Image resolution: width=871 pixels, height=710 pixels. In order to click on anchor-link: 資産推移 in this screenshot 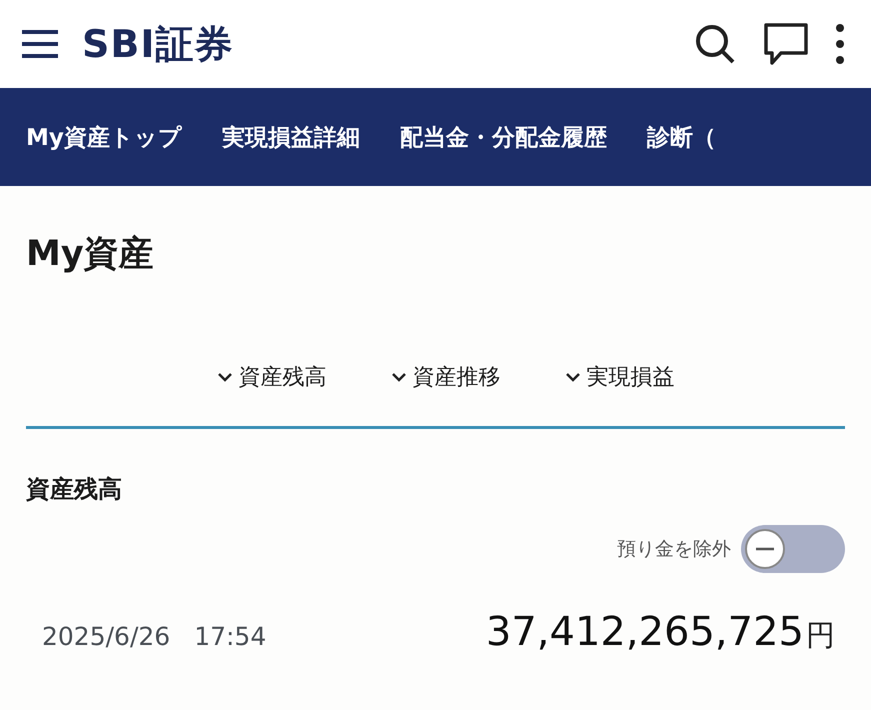, I will do `click(445, 377)`.